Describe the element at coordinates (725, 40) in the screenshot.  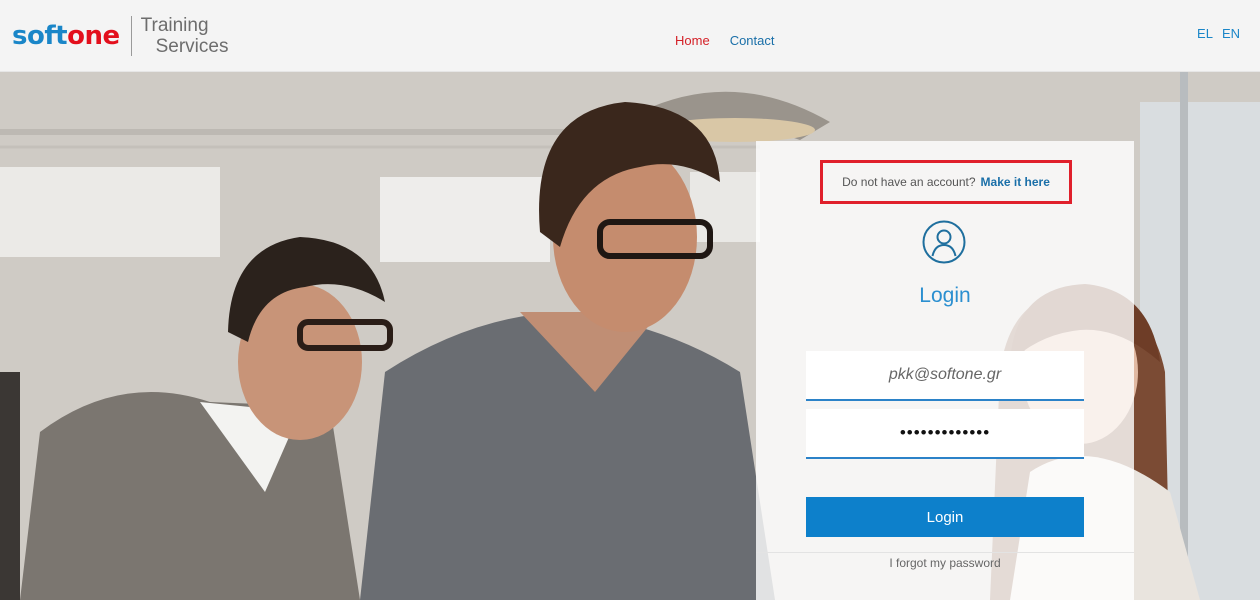
I see `main-nav: Home Contact` at that location.